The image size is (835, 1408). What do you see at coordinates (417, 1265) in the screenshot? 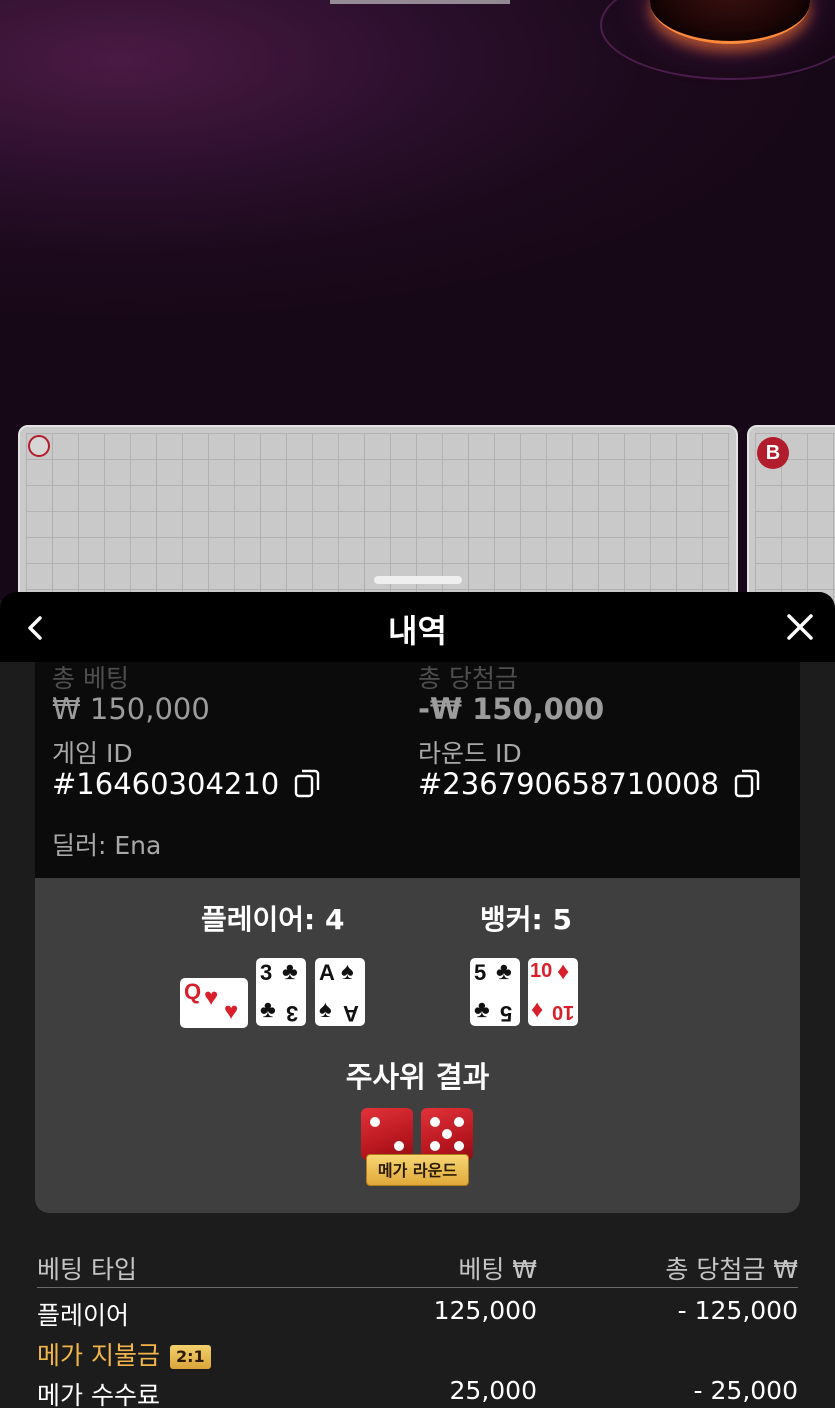
I see `table-header: 베팅 타입 베팅 ₩ 총 당첨금 ₩` at bounding box center [417, 1265].